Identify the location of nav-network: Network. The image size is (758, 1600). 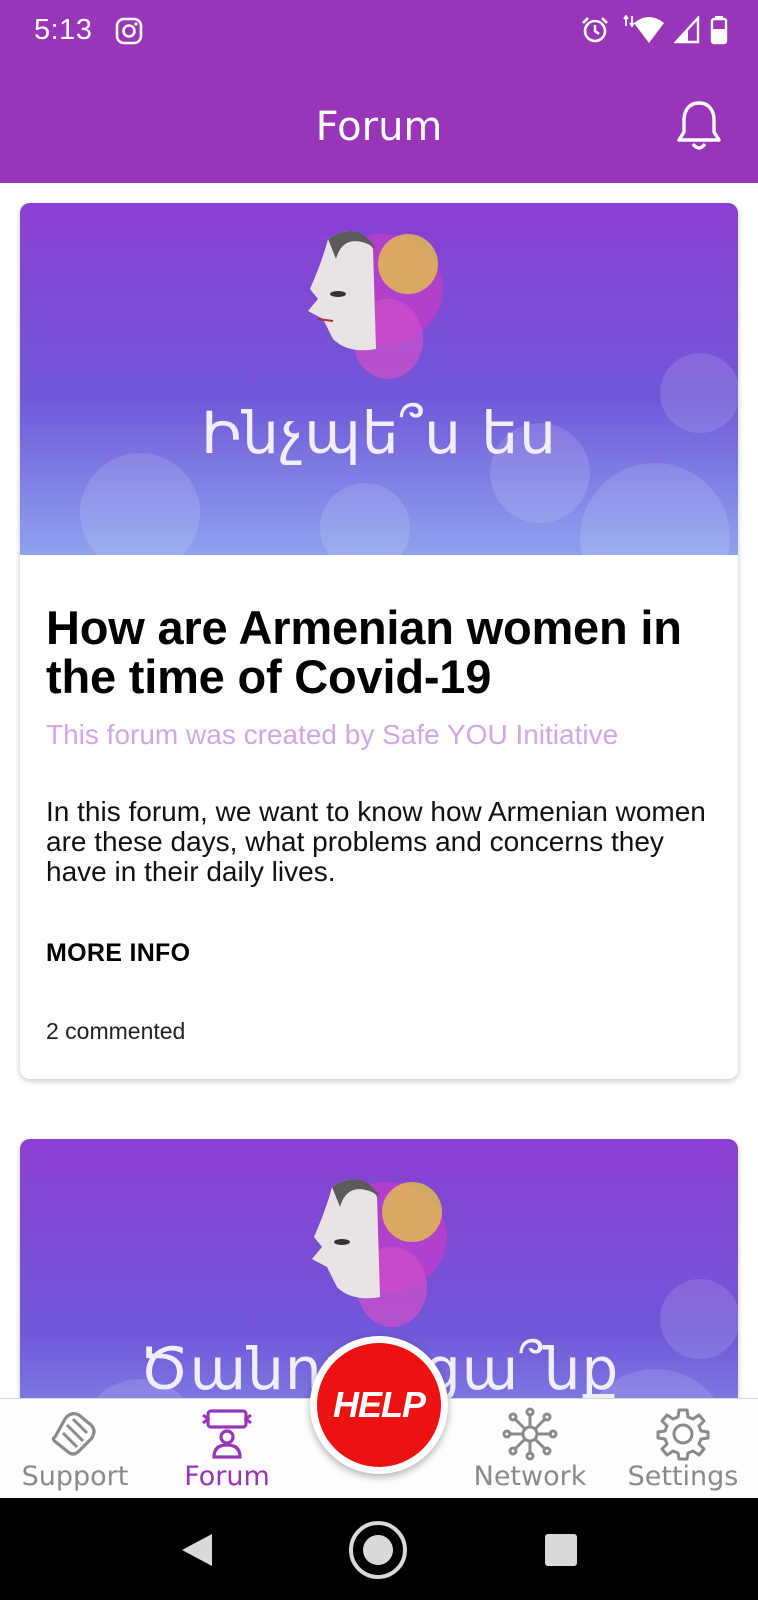
(530, 1449).